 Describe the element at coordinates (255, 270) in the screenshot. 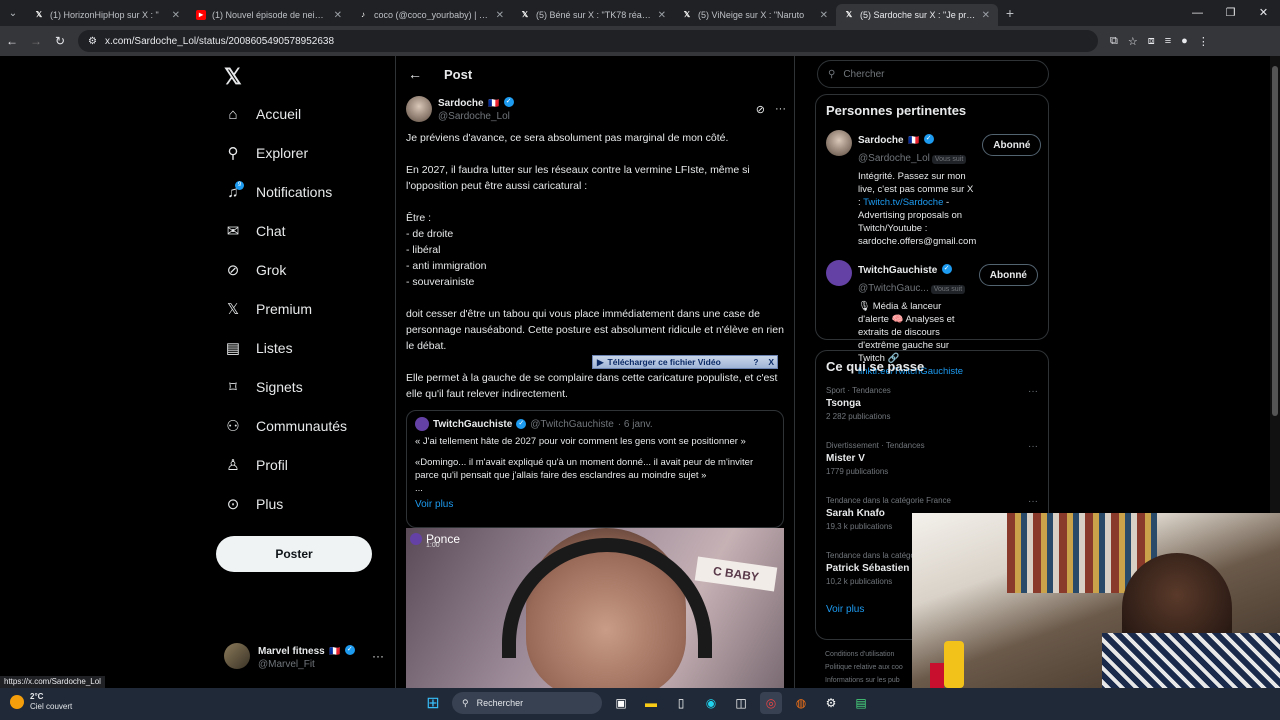

I see `nav-grok: ⊘ Grok` at that location.